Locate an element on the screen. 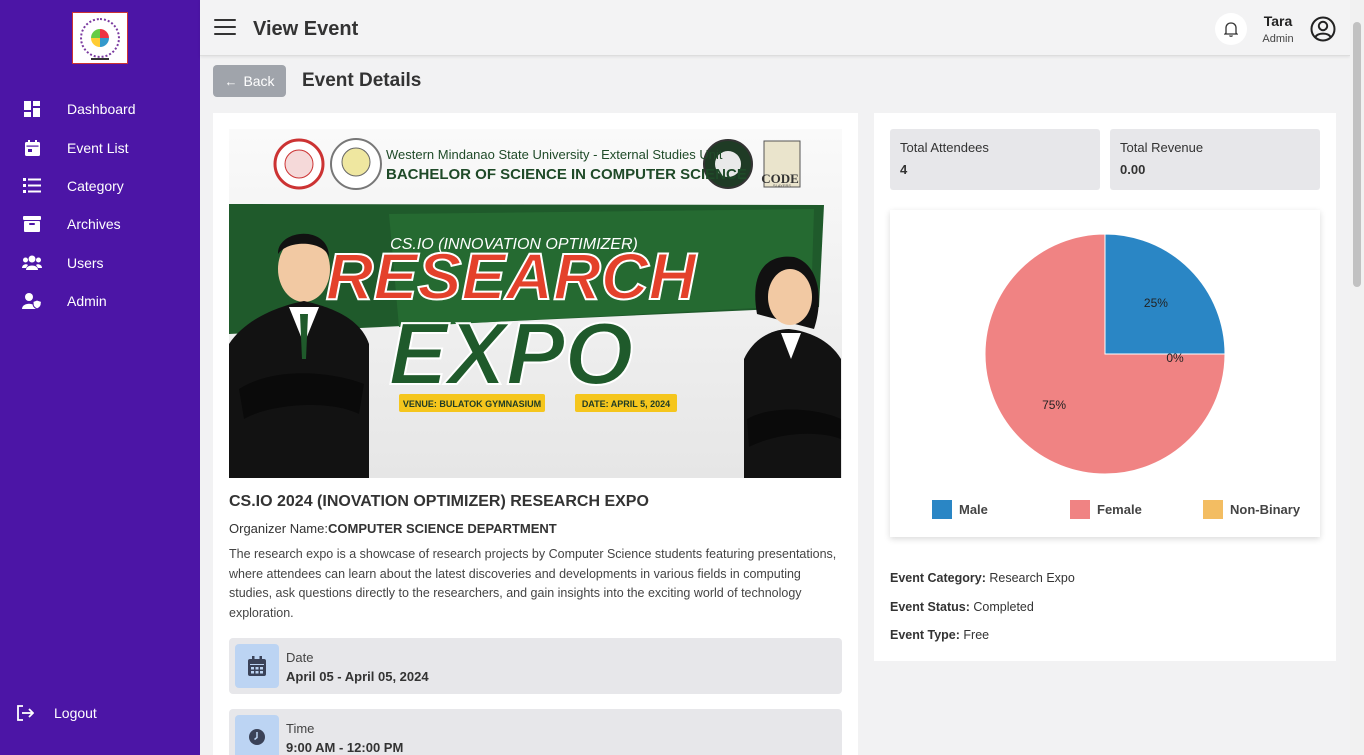 The image size is (1364, 755). legend-swatch-female is located at coordinates (1080, 509).